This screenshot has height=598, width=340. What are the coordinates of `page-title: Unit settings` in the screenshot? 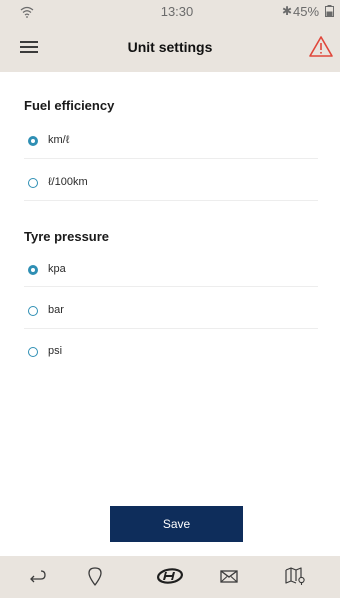 It's located at (170, 47).